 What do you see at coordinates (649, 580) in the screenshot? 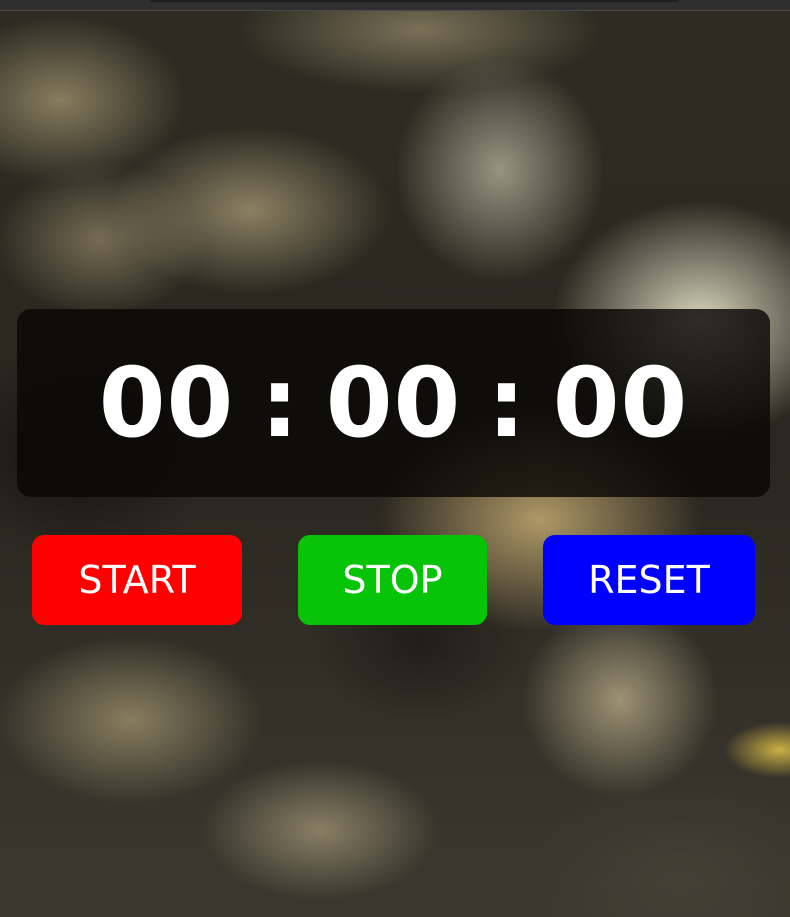
I see `reset-button: RESET` at bounding box center [649, 580].